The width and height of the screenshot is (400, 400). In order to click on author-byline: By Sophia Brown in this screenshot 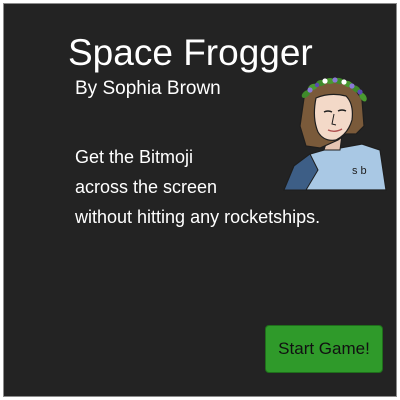, I will do `click(148, 88)`.